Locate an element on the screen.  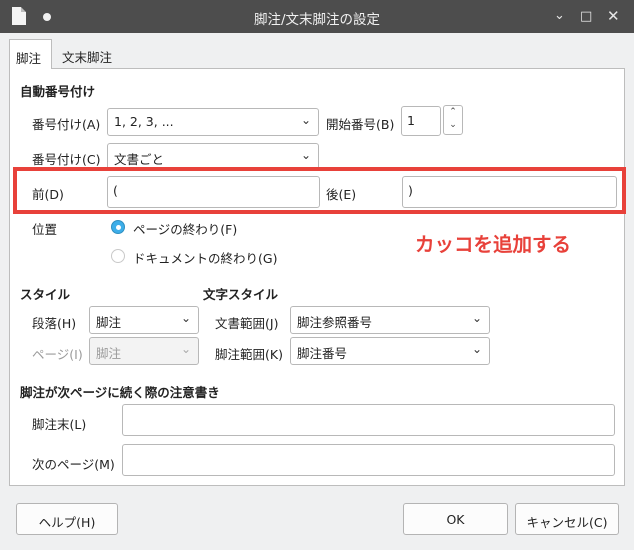
minimize-icon: ⌄ is located at coordinates (559, 15).